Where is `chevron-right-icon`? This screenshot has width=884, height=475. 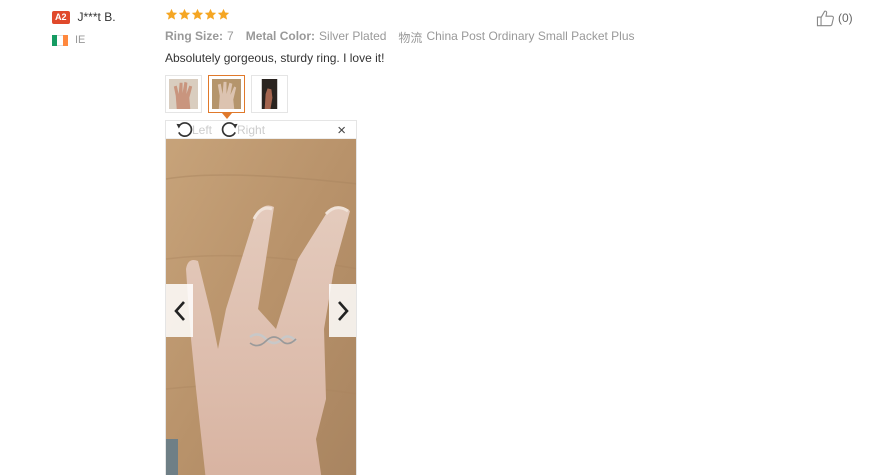
chevron-right-icon is located at coordinates (343, 310).